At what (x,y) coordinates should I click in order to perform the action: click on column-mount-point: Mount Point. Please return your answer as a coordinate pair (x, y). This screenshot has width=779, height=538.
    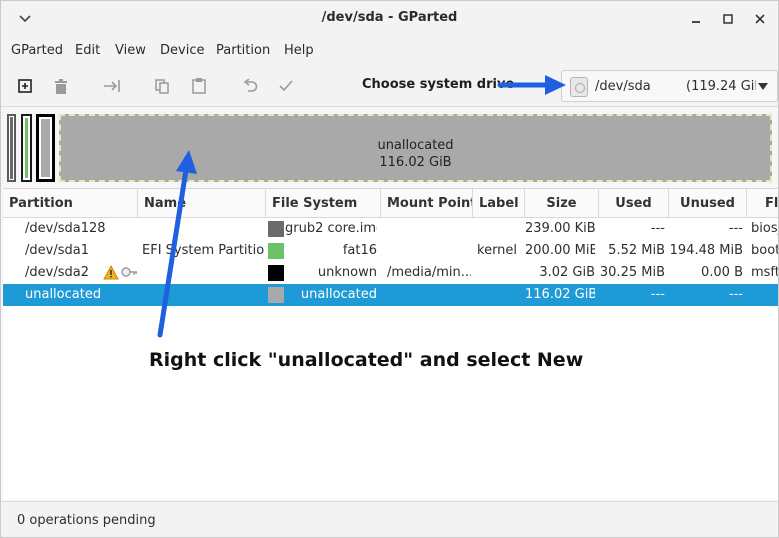
    Looking at the image, I should click on (427, 203).